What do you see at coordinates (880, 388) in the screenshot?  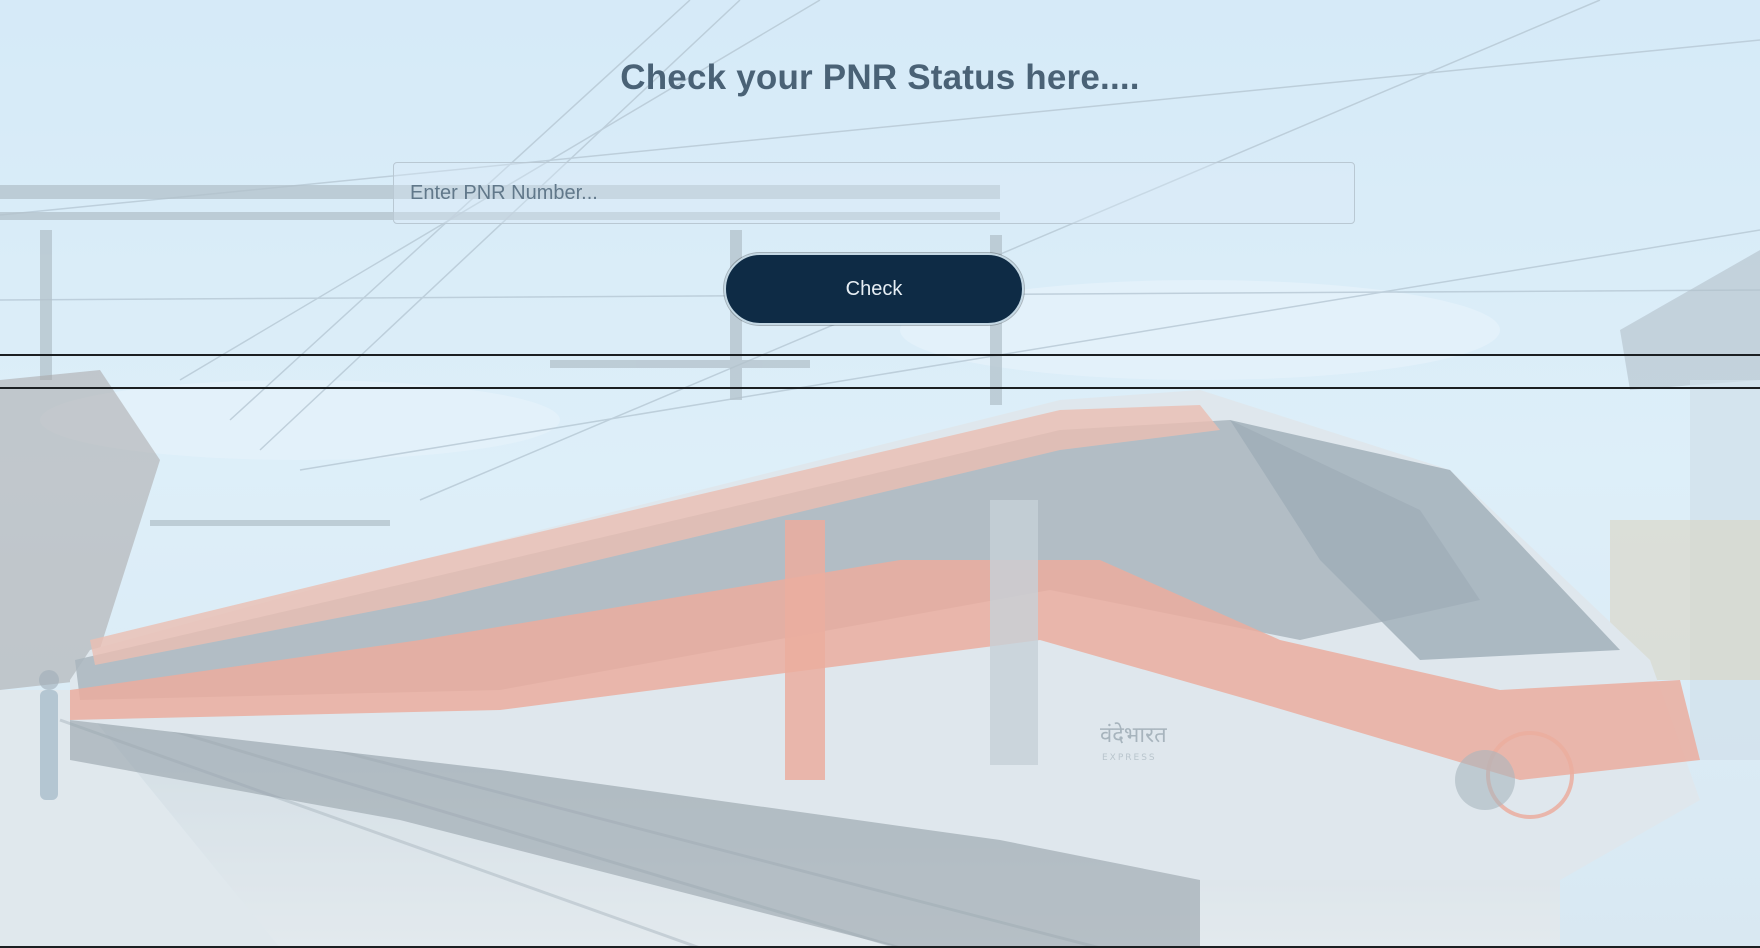 I see `horizontal-divider-bottom` at bounding box center [880, 388].